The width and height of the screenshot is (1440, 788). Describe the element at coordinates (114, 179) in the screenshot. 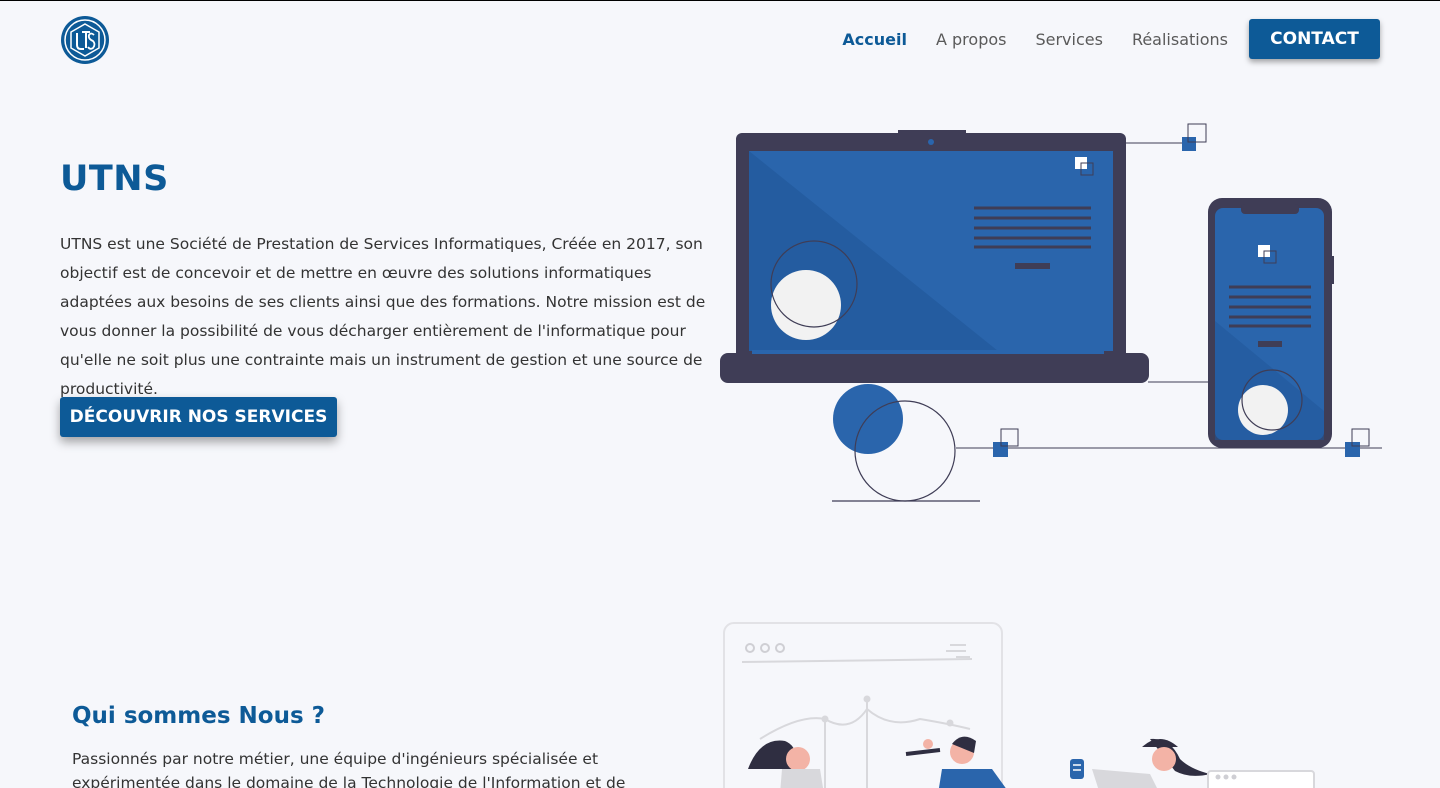

I see `hero-title: UTNS` at that location.